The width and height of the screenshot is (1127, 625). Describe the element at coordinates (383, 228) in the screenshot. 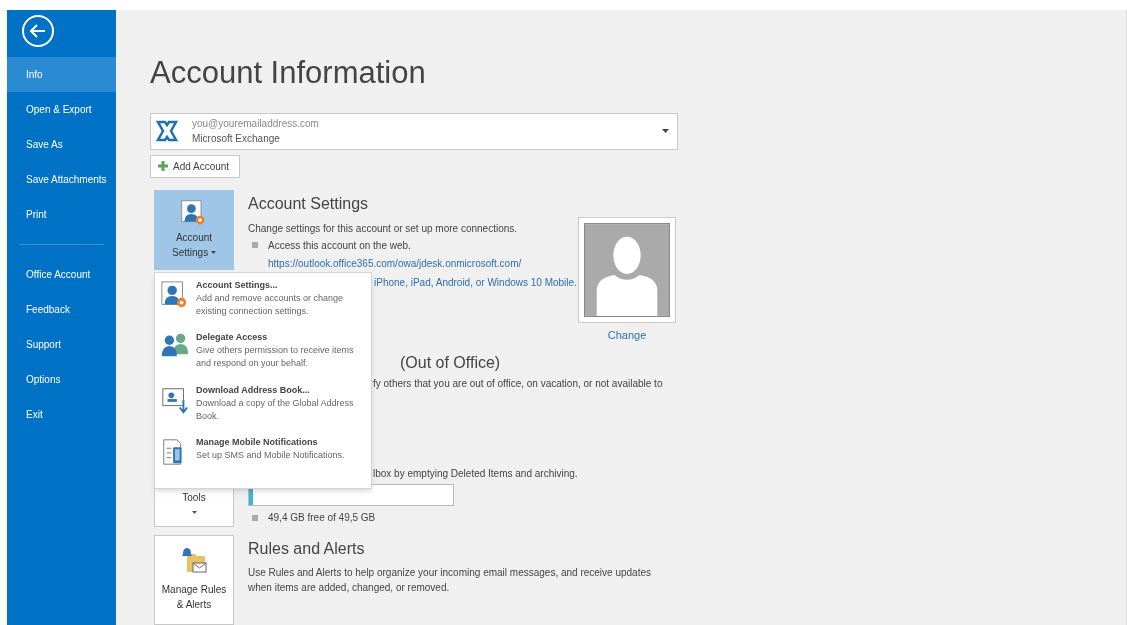

I see `section-description: Change settings for this account or set up more connections.` at that location.